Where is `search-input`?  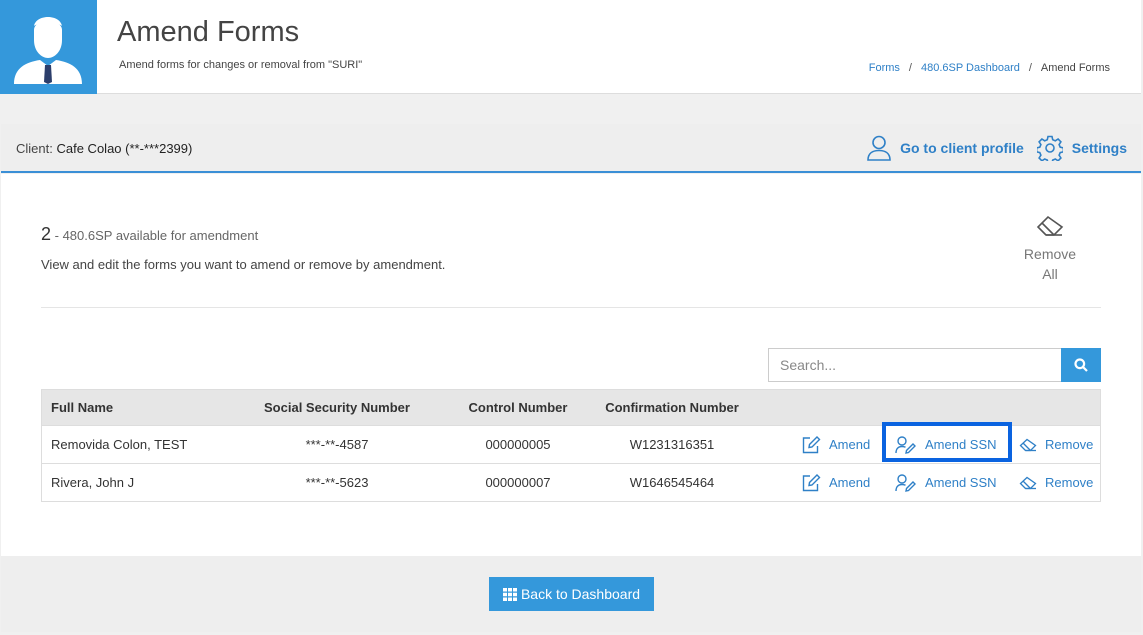
search-input is located at coordinates (914, 365).